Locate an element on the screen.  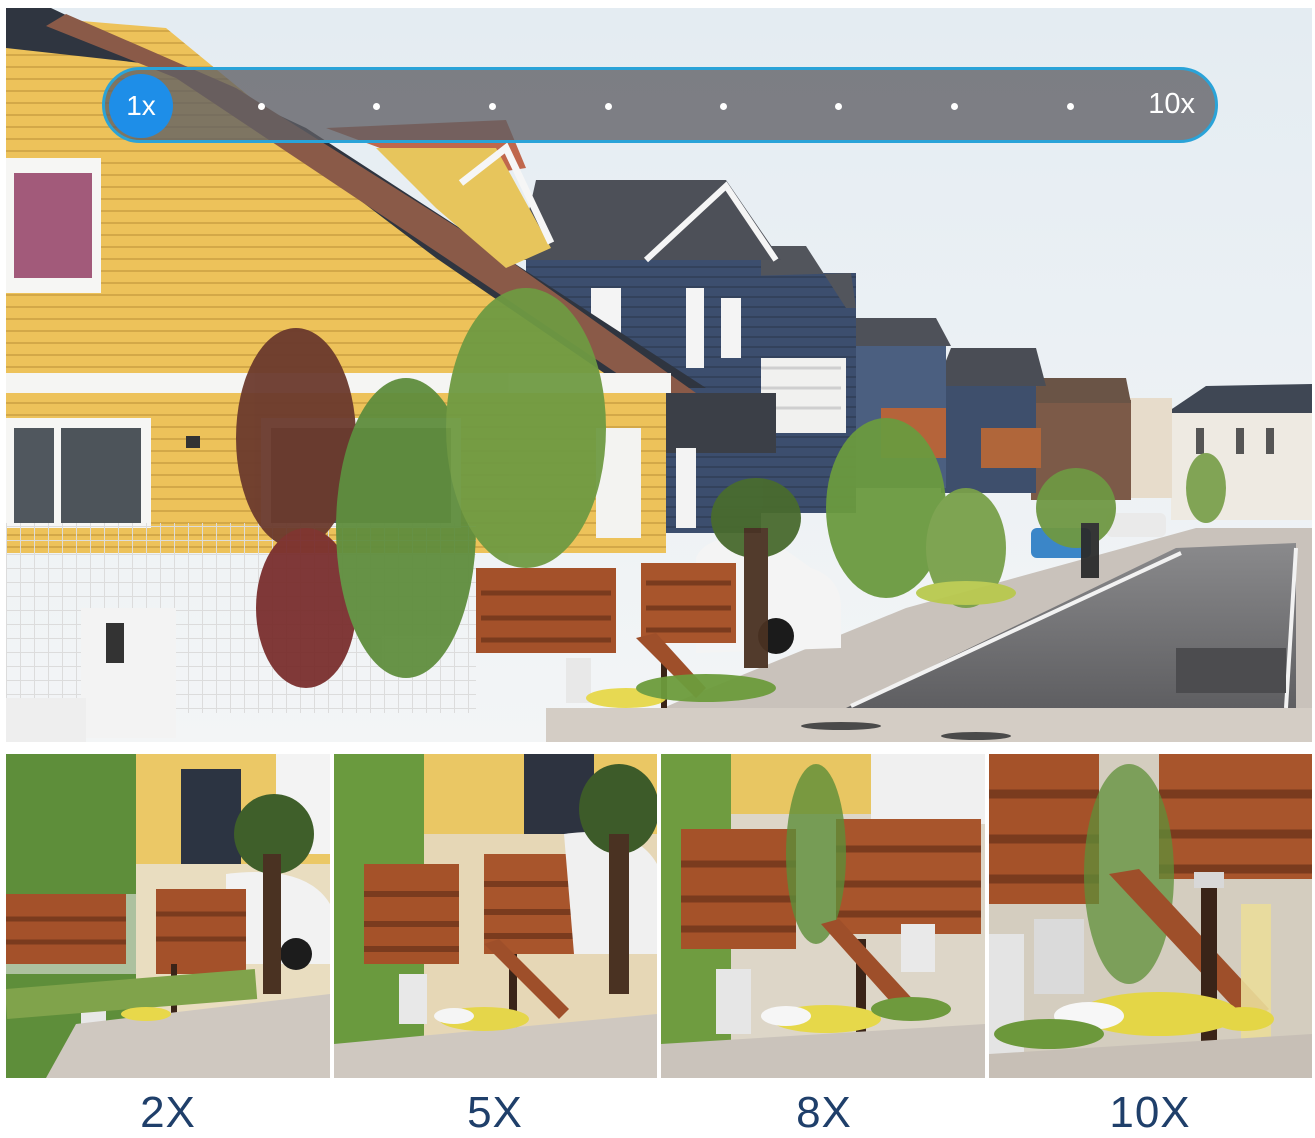
zoom-slider-knob: 1x is located at coordinates (141, 106).